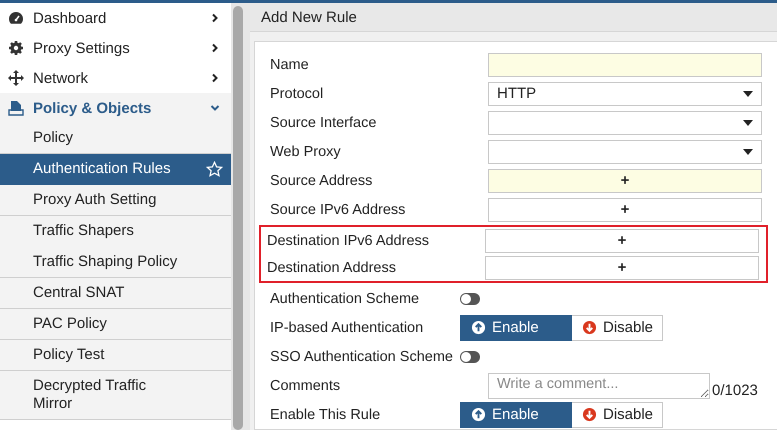  I want to click on character-counter: 0/1023, so click(735, 390).